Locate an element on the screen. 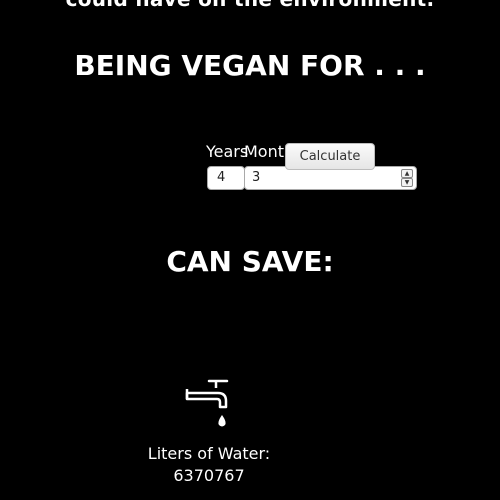 The width and height of the screenshot is (500, 500). being-vegan-heading: BEING VEGAN FOR . . . is located at coordinates (250, 65).